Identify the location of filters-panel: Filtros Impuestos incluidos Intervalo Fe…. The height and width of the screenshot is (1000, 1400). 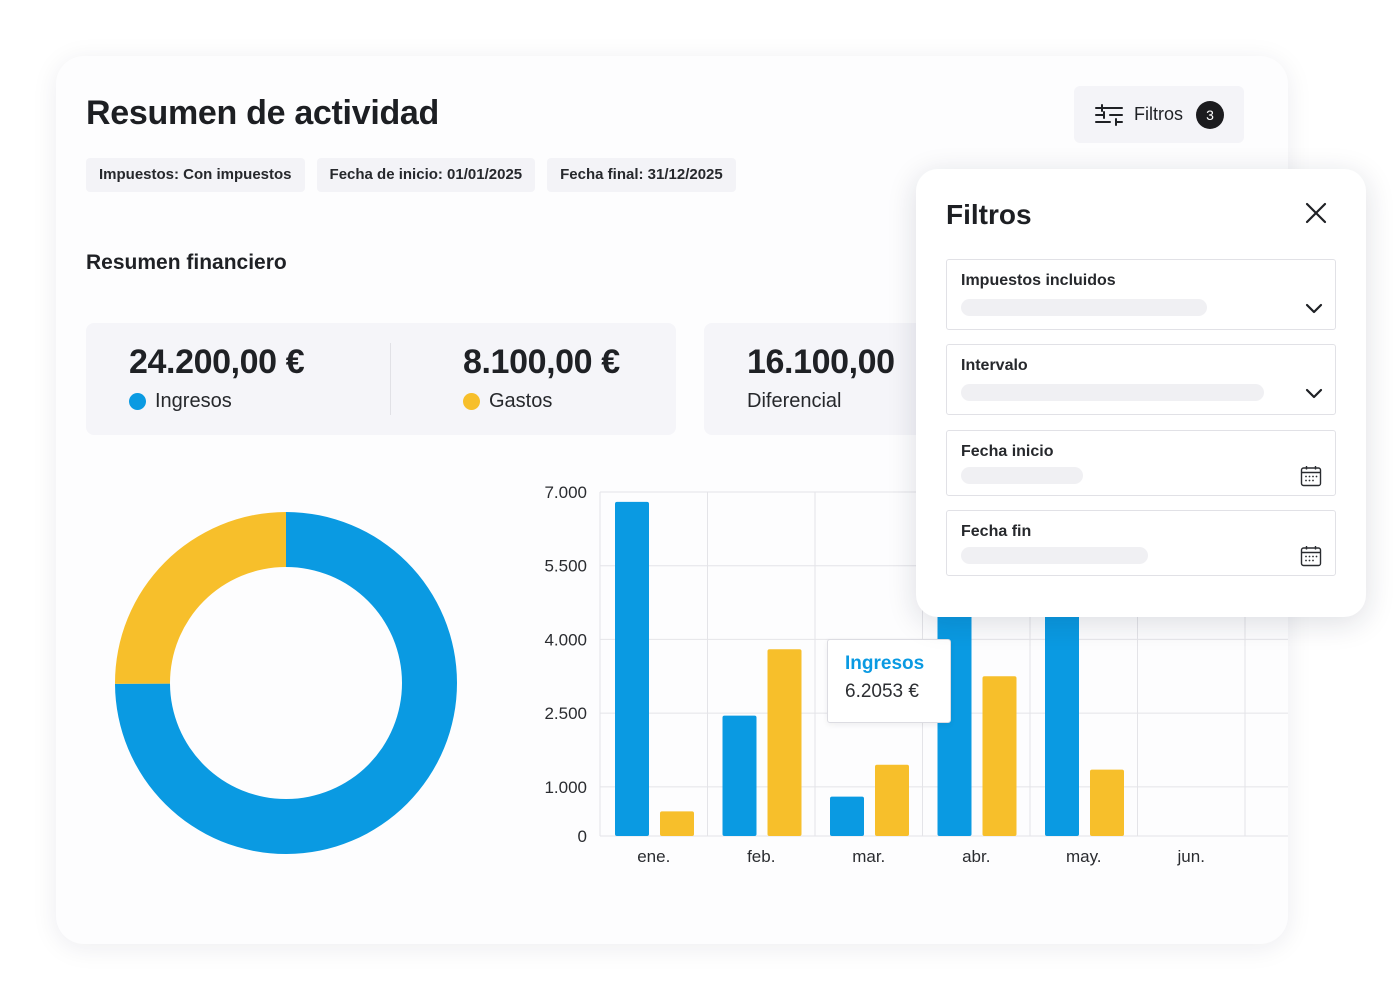
(1141, 393).